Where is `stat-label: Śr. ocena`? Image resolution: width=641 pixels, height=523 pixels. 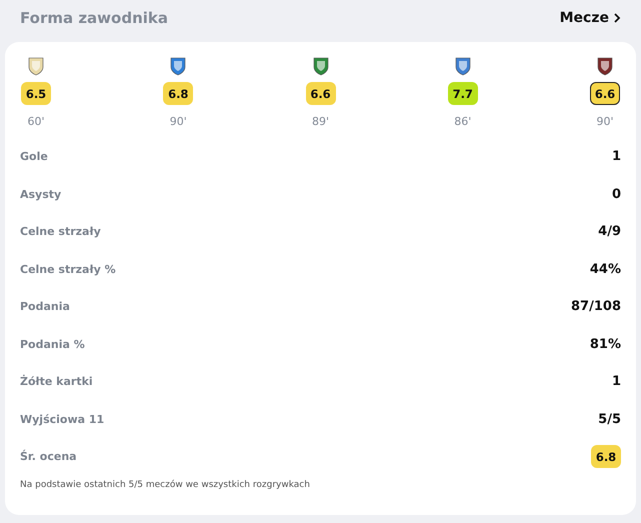
stat-label: Śr. ocena is located at coordinates (48, 457).